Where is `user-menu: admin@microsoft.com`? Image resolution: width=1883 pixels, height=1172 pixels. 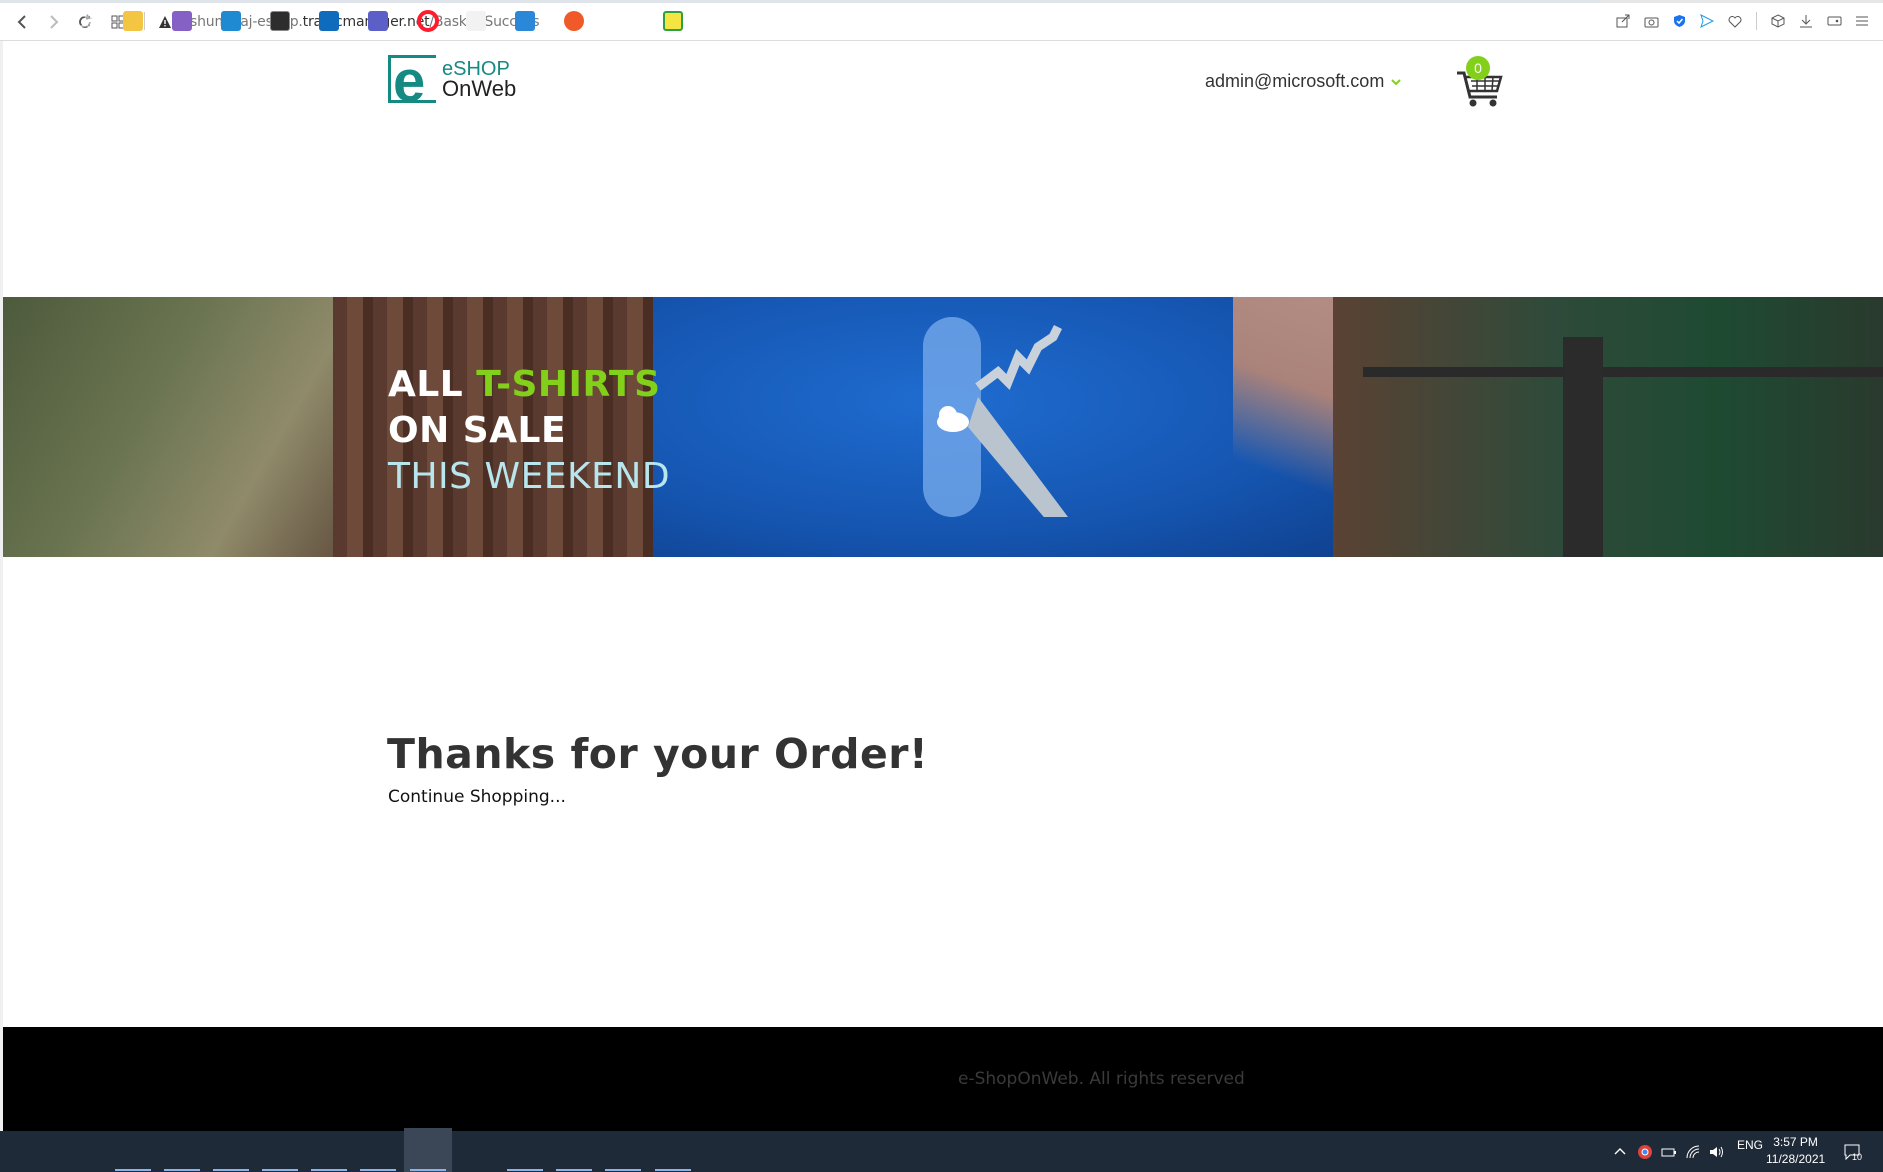
user-menu: admin@microsoft.com is located at coordinates (1303, 81).